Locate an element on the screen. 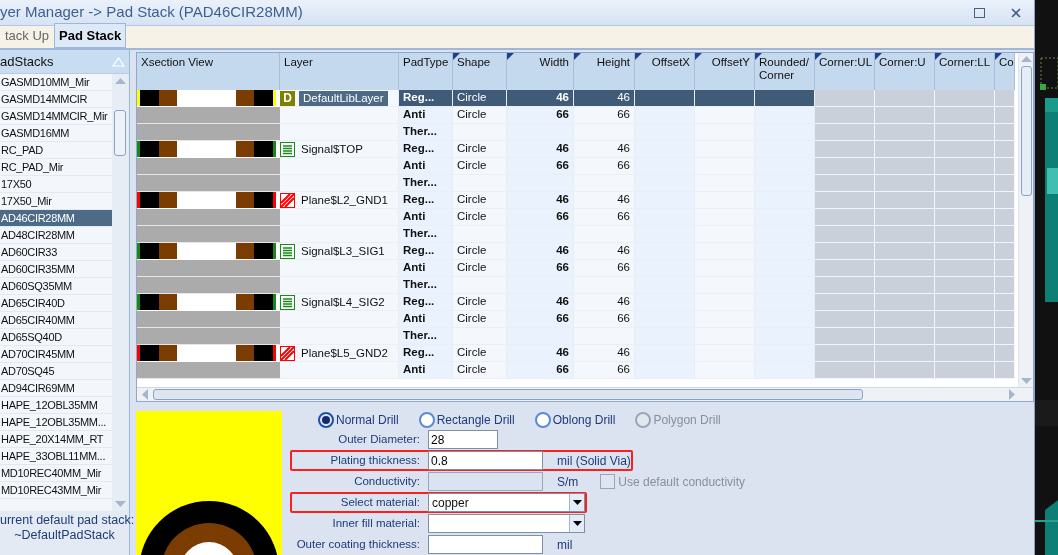 Image resolution: width=1058 pixels, height=555 pixels. field-label: Plating thickness: is located at coordinates (374, 460).